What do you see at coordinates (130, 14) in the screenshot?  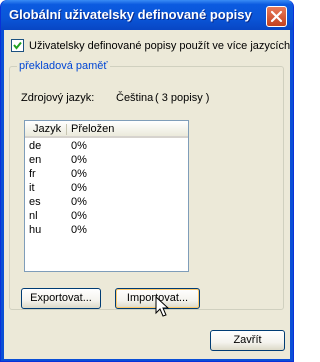 I see `window-title: Globální uživatelsky definované popisy` at bounding box center [130, 14].